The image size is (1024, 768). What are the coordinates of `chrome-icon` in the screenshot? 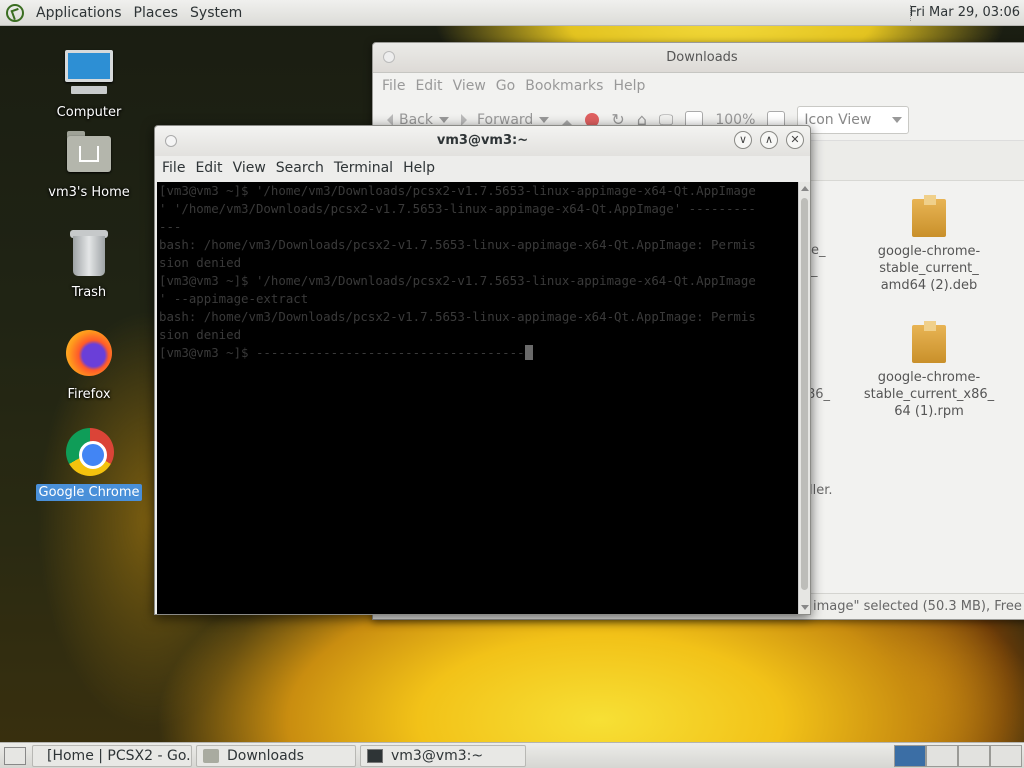 It's located at (89, 454).